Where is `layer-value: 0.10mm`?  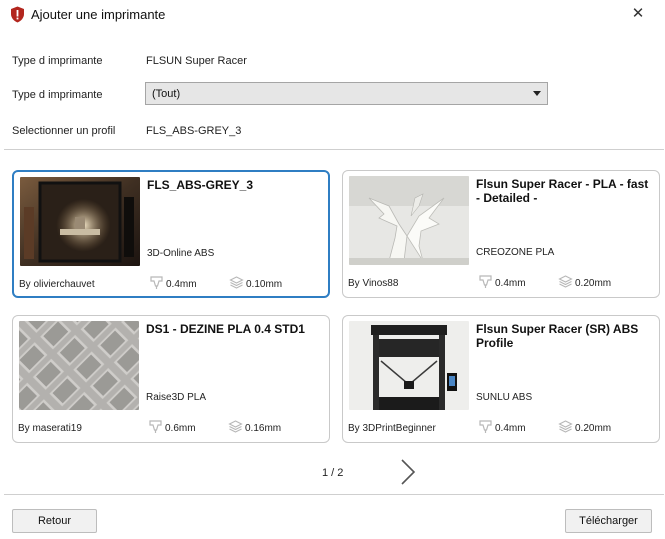 layer-value: 0.10mm is located at coordinates (264, 284).